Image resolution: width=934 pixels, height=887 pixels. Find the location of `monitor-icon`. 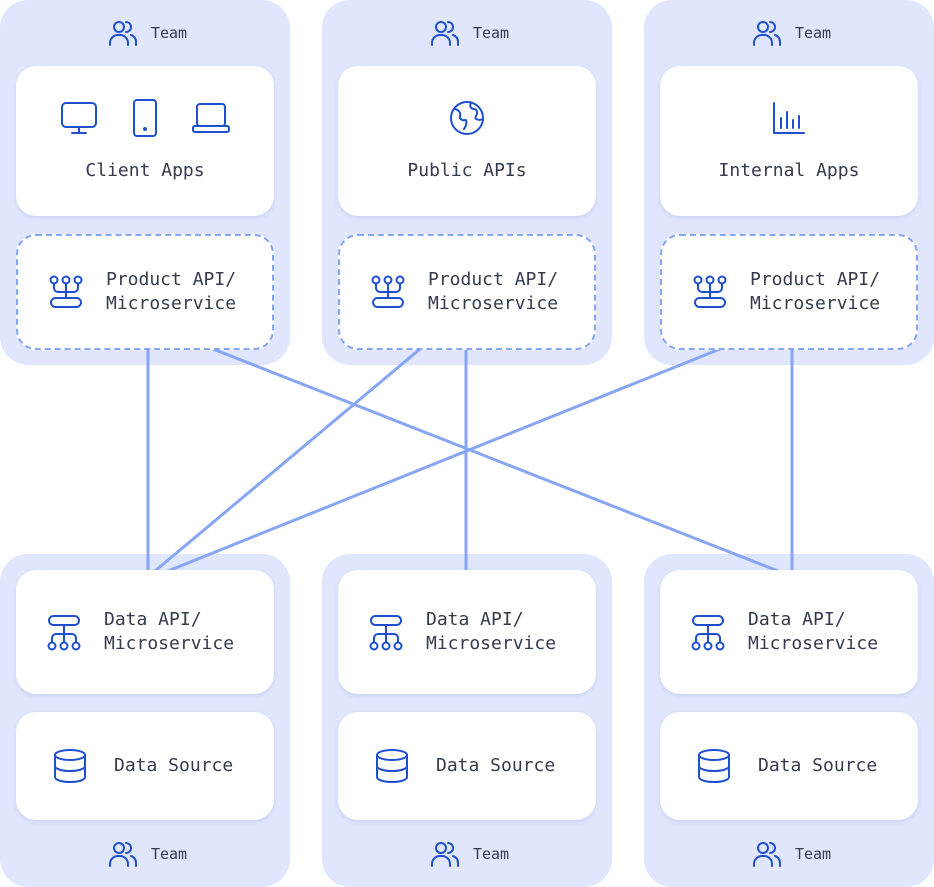

monitor-icon is located at coordinates (79, 118).